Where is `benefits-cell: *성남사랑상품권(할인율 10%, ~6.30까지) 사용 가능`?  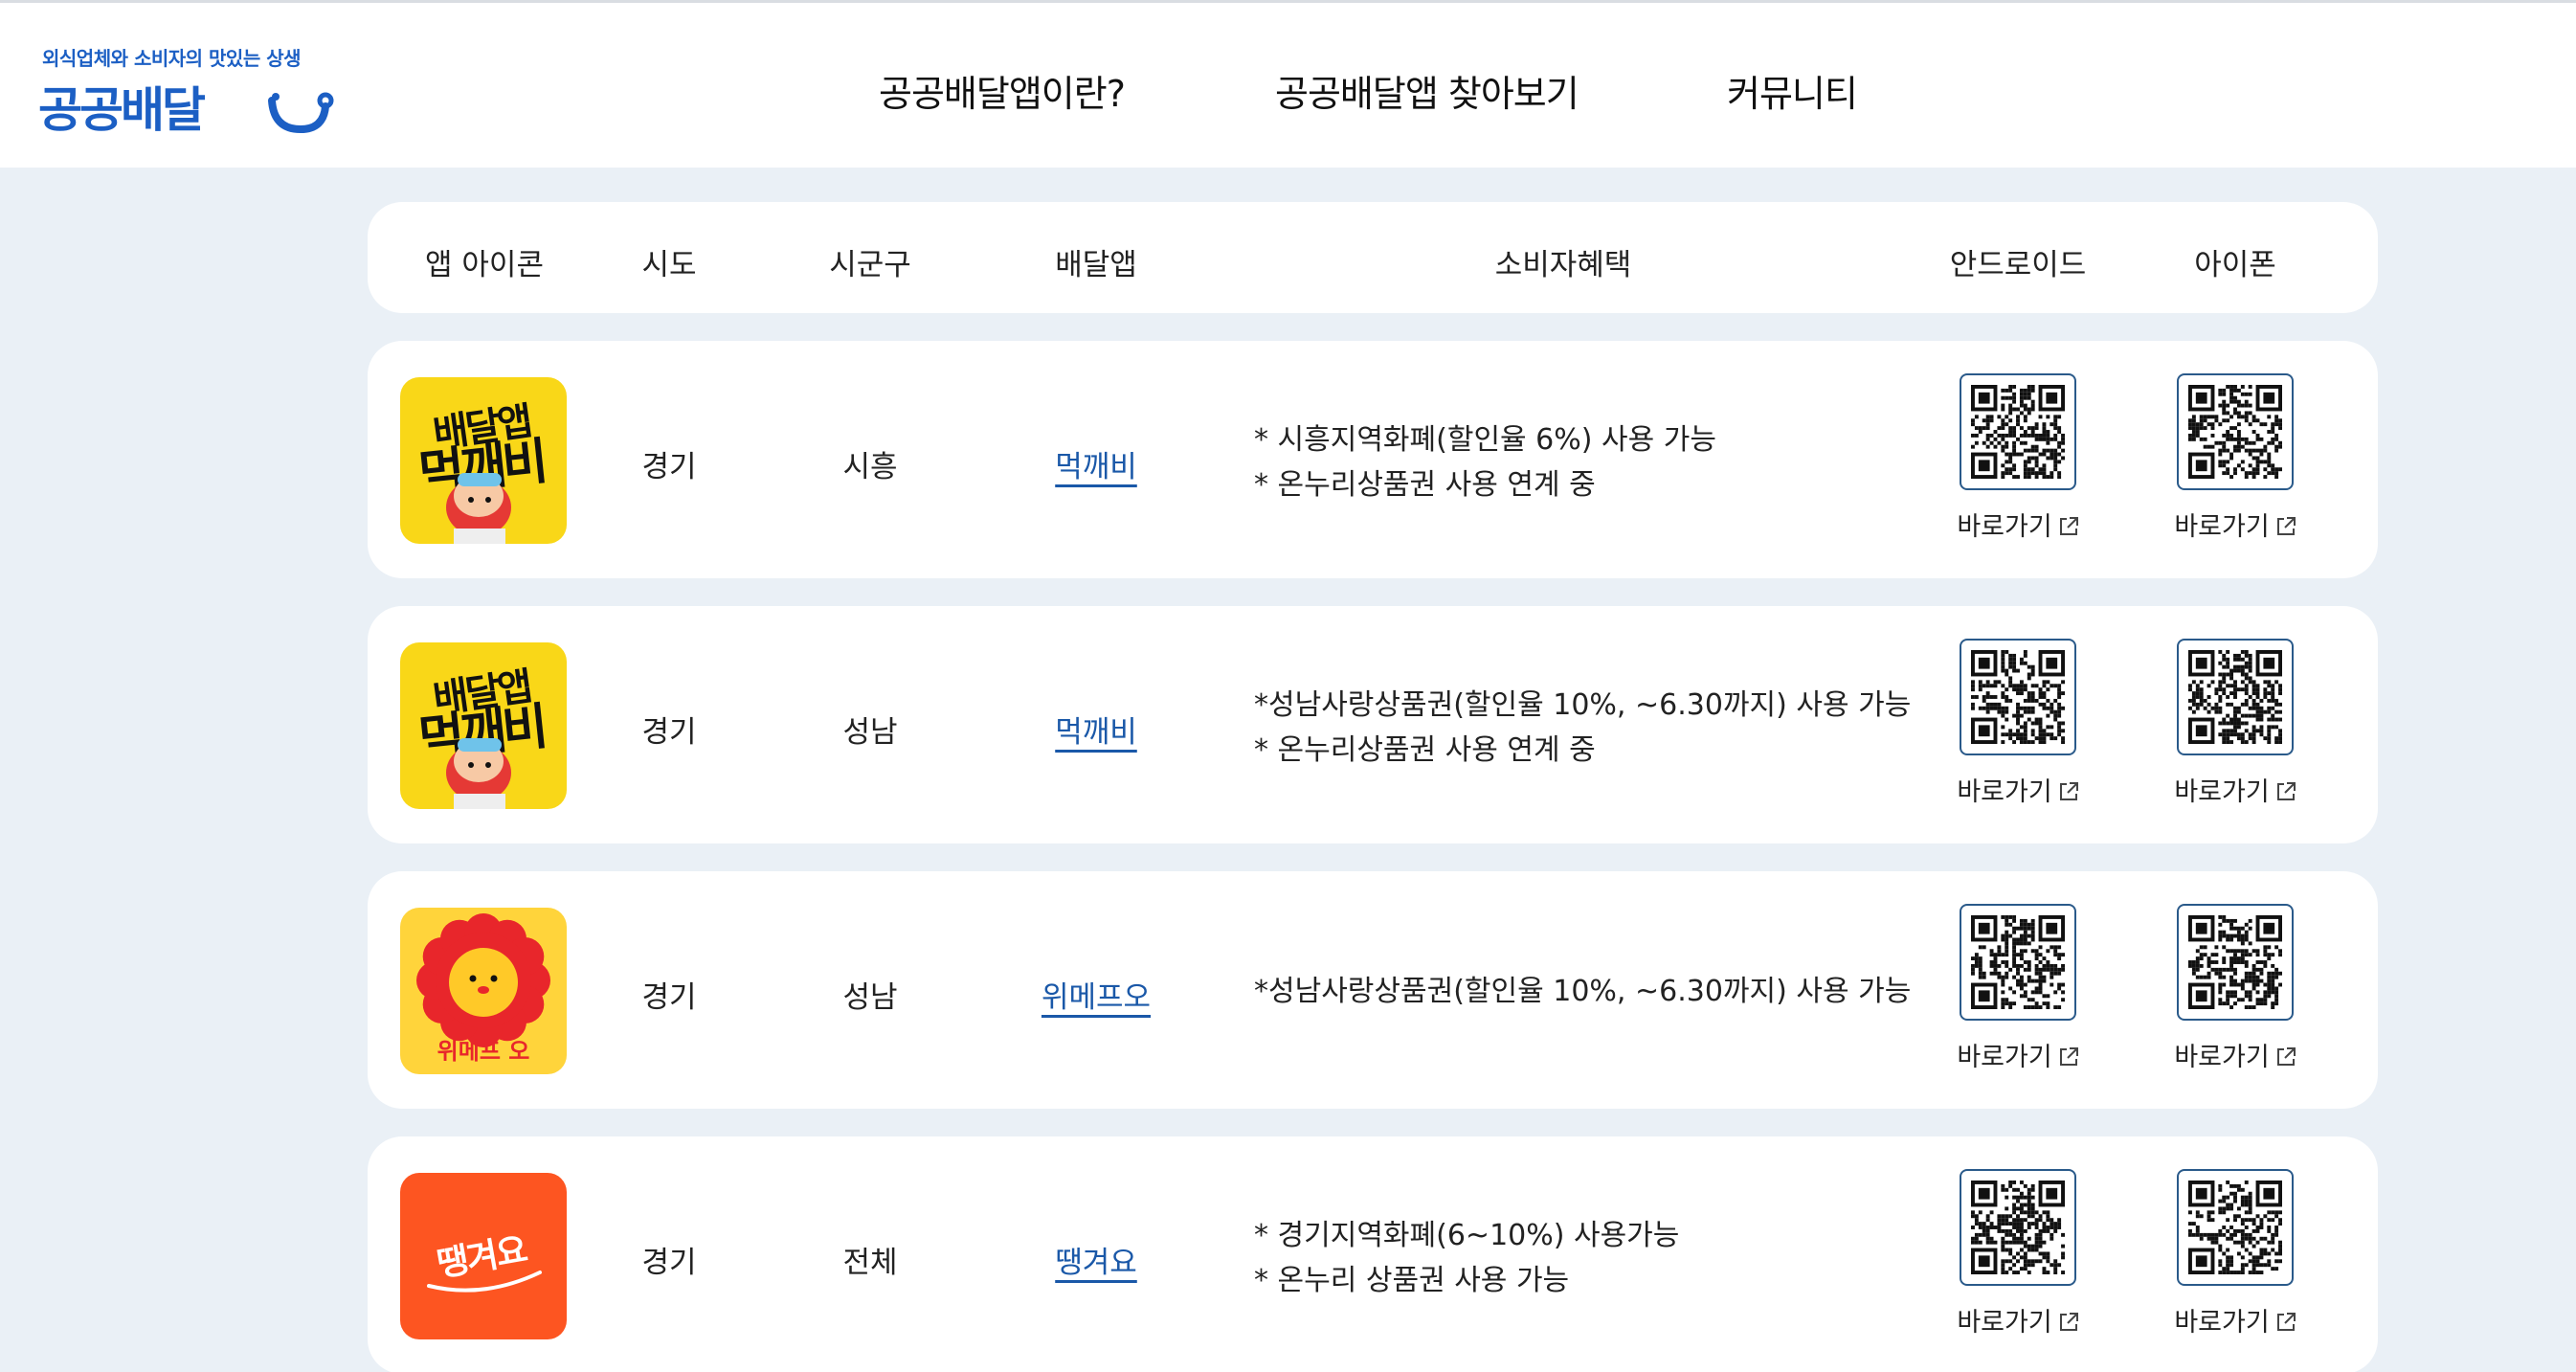
benefits-cell: *성남사랑상품권(할인율 10%, ~6.30까지) 사용 가능 is located at coordinates (1583, 991).